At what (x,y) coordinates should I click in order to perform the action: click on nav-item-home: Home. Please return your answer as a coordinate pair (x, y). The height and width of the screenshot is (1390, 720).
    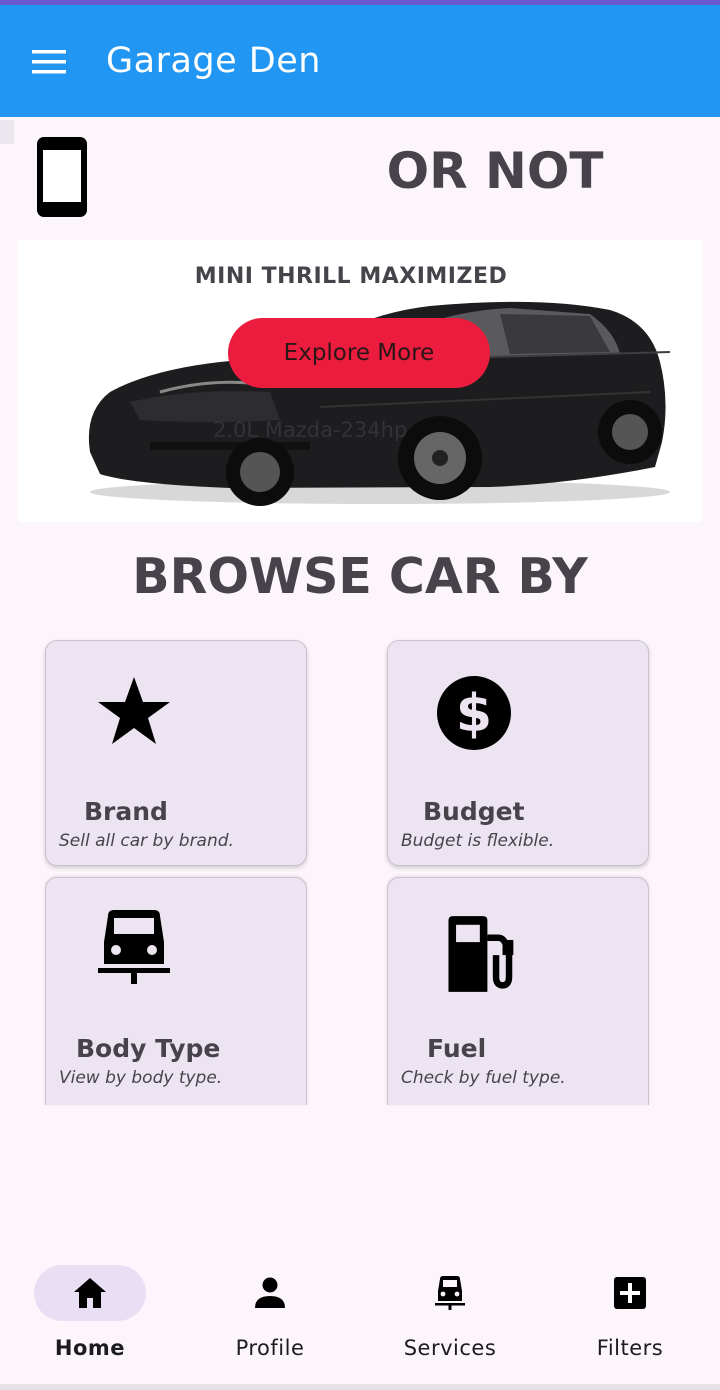
    Looking at the image, I should click on (90, 1317).